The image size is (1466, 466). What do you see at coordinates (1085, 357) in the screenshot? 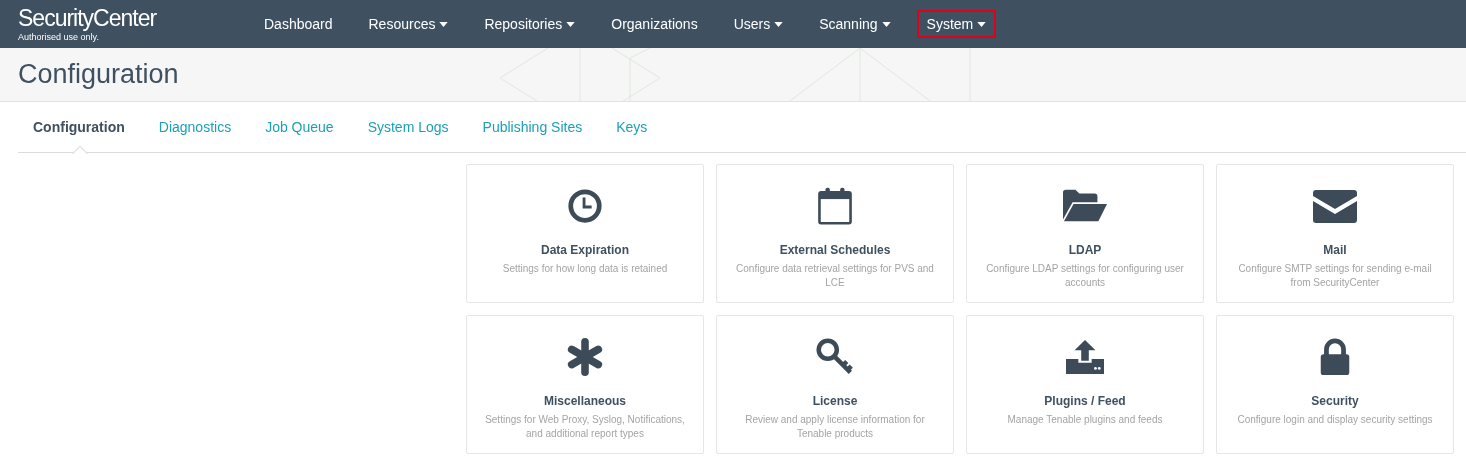
I see `upload-icon` at bounding box center [1085, 357].